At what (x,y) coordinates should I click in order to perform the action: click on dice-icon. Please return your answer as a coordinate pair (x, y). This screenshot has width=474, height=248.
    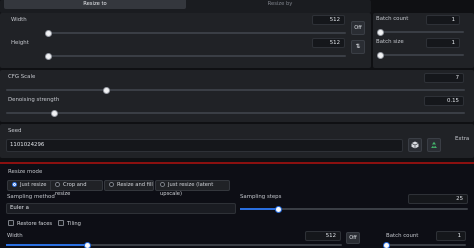
    Looking at the image, I should click on (415, 145).